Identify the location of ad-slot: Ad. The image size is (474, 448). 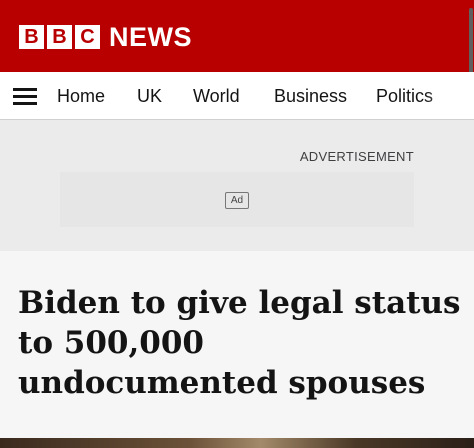
(237, 199).